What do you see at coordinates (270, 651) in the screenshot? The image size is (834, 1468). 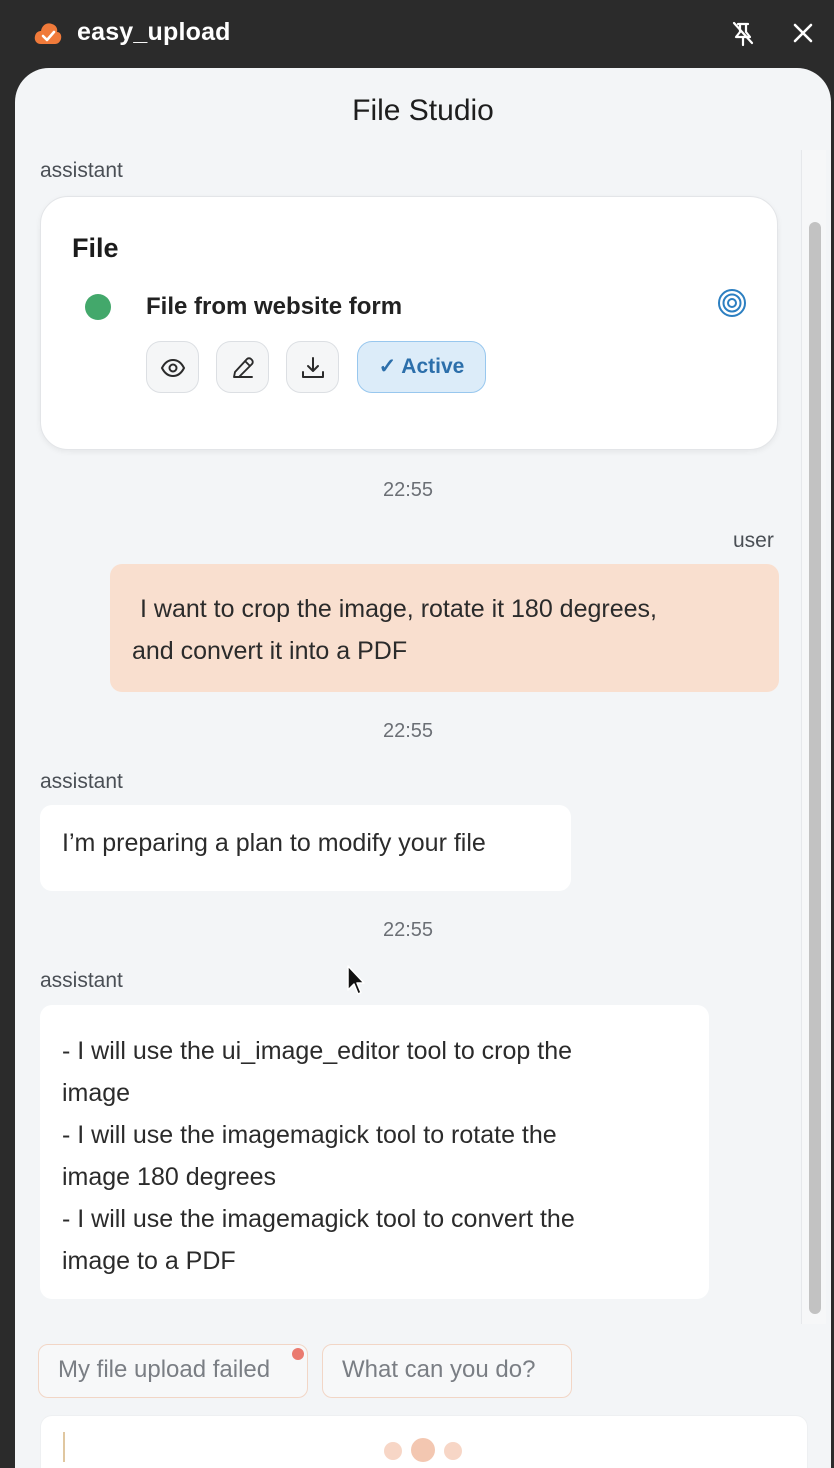 I see `user-message-line: and convert it into a PDF` at bounding box center [270, 651].